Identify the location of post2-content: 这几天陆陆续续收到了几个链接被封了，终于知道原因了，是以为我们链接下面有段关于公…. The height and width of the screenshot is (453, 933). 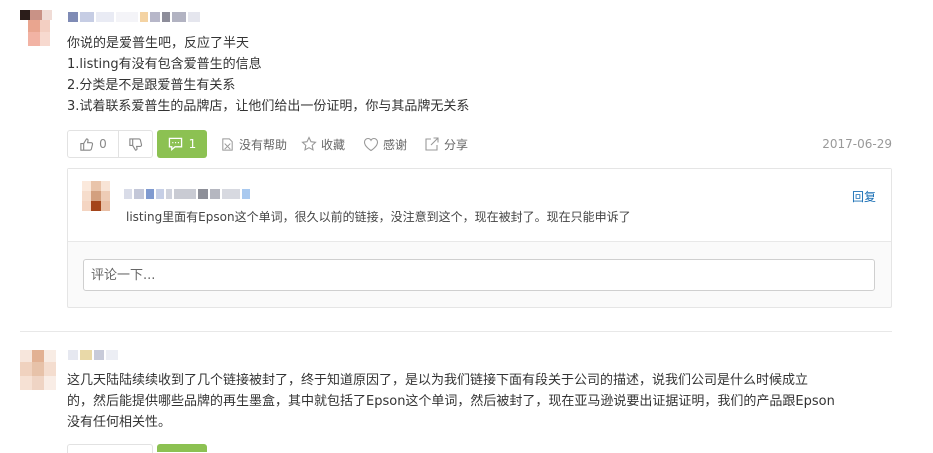
(451, 401).